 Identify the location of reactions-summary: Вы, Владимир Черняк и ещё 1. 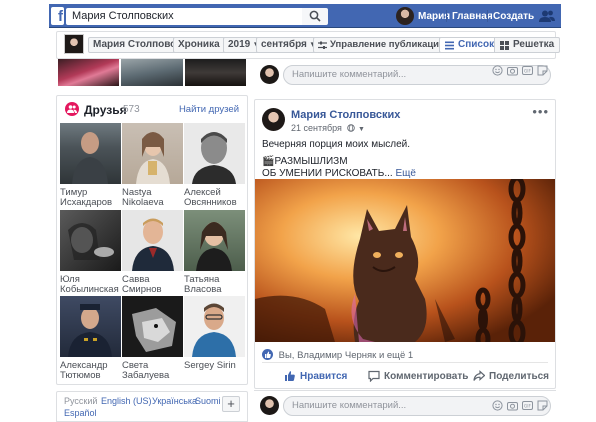
(337, 355).